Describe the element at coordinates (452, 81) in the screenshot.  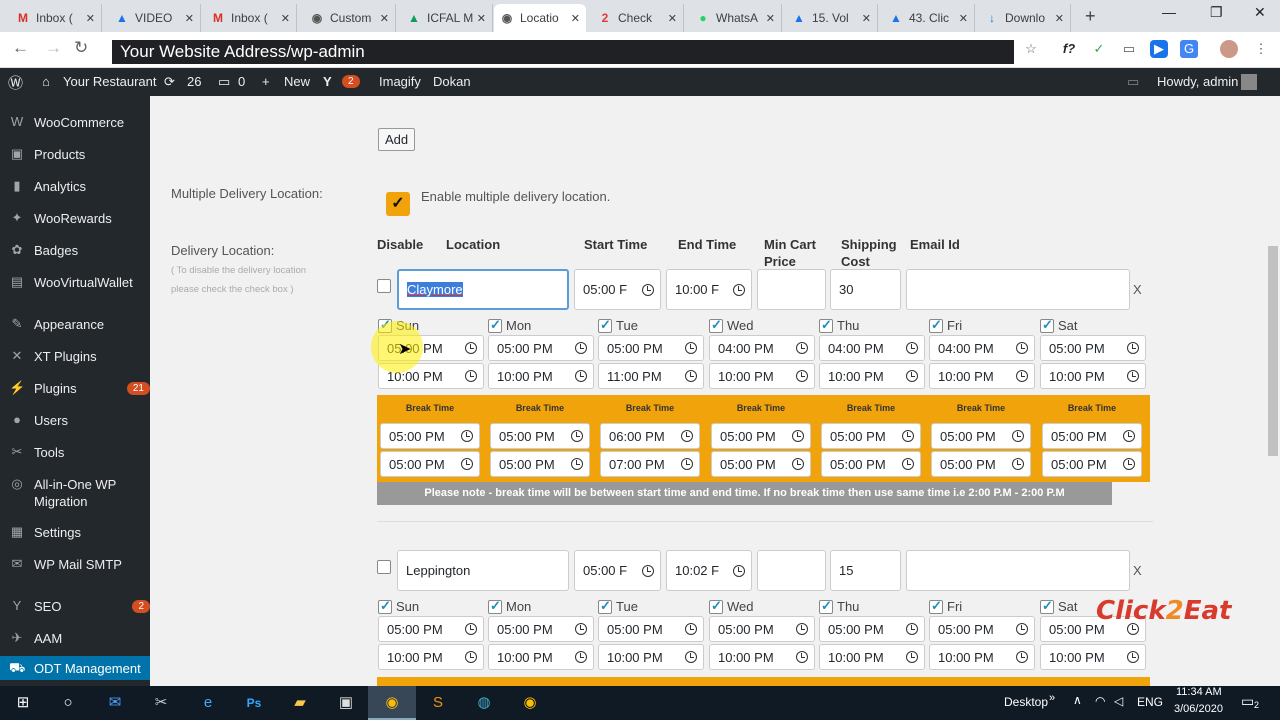
I see `dokan-link: Dokan` at that location.